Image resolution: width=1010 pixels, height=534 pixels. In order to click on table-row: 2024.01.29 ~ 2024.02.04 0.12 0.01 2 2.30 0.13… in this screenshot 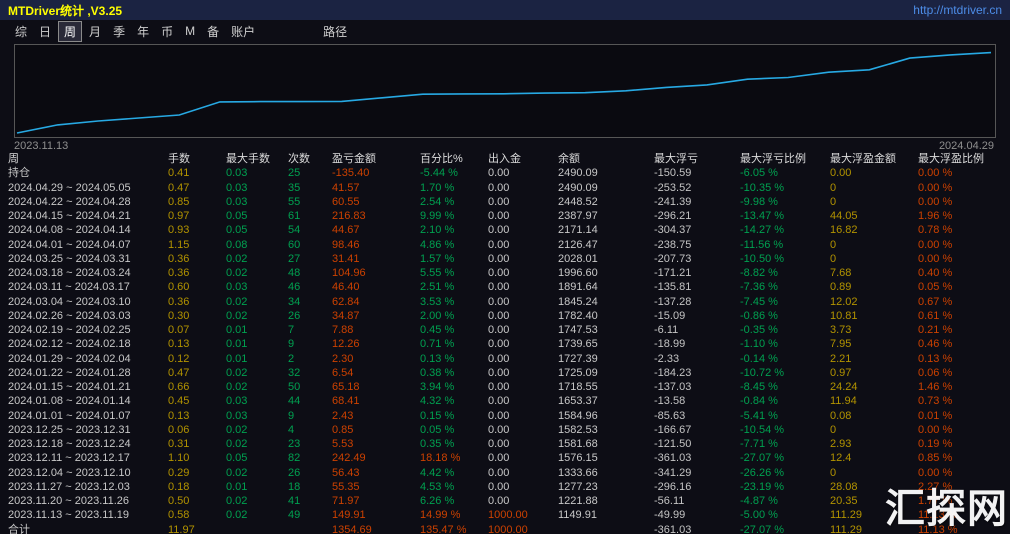, I will do `click(505, 359)`.